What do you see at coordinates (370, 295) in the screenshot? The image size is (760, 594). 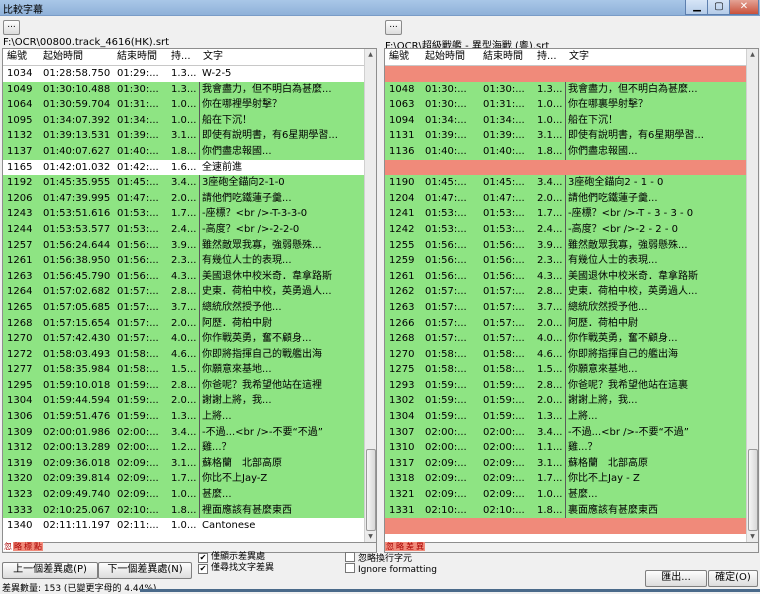 I see `left-vertical-scrollbar: ▲ ▼` at bounding box center [370, 295].